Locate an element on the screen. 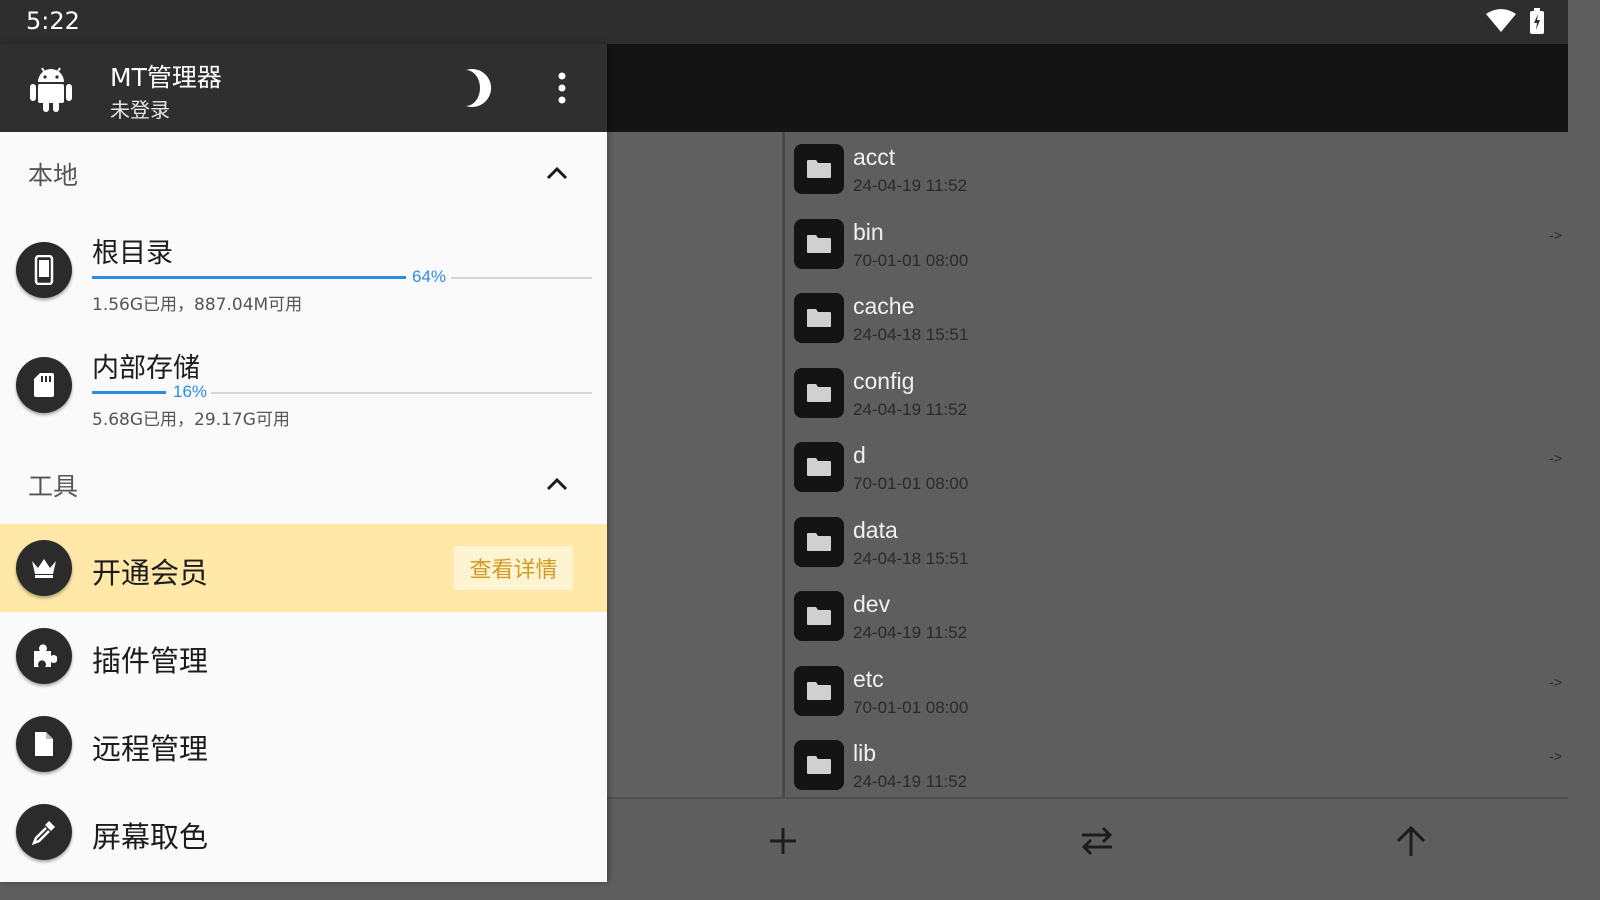 The image size is (1600, 900). eyedropper-icon is located at coordinates (44, 832).